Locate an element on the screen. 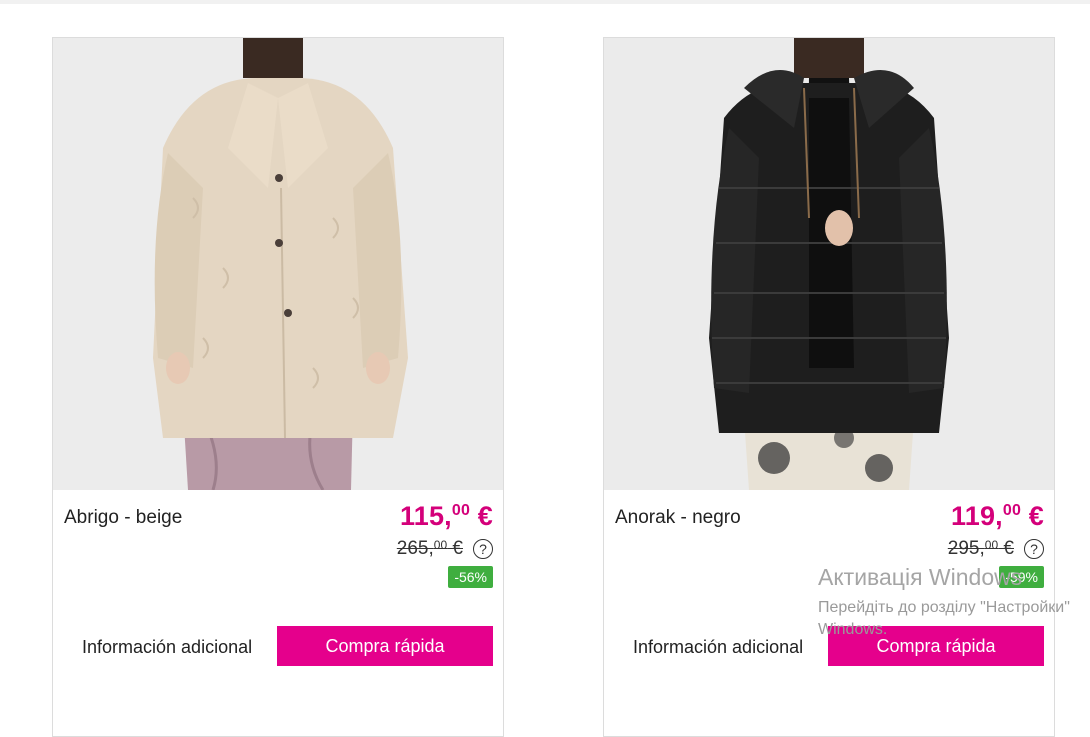 This screenshot has width=1090, height=737. old-price-main: 265, is located at coordinates (415, 548).